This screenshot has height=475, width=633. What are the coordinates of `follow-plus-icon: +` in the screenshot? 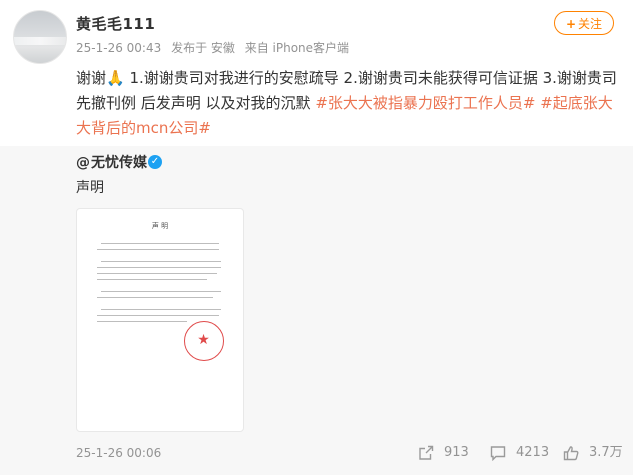 It's located at (571, 24).